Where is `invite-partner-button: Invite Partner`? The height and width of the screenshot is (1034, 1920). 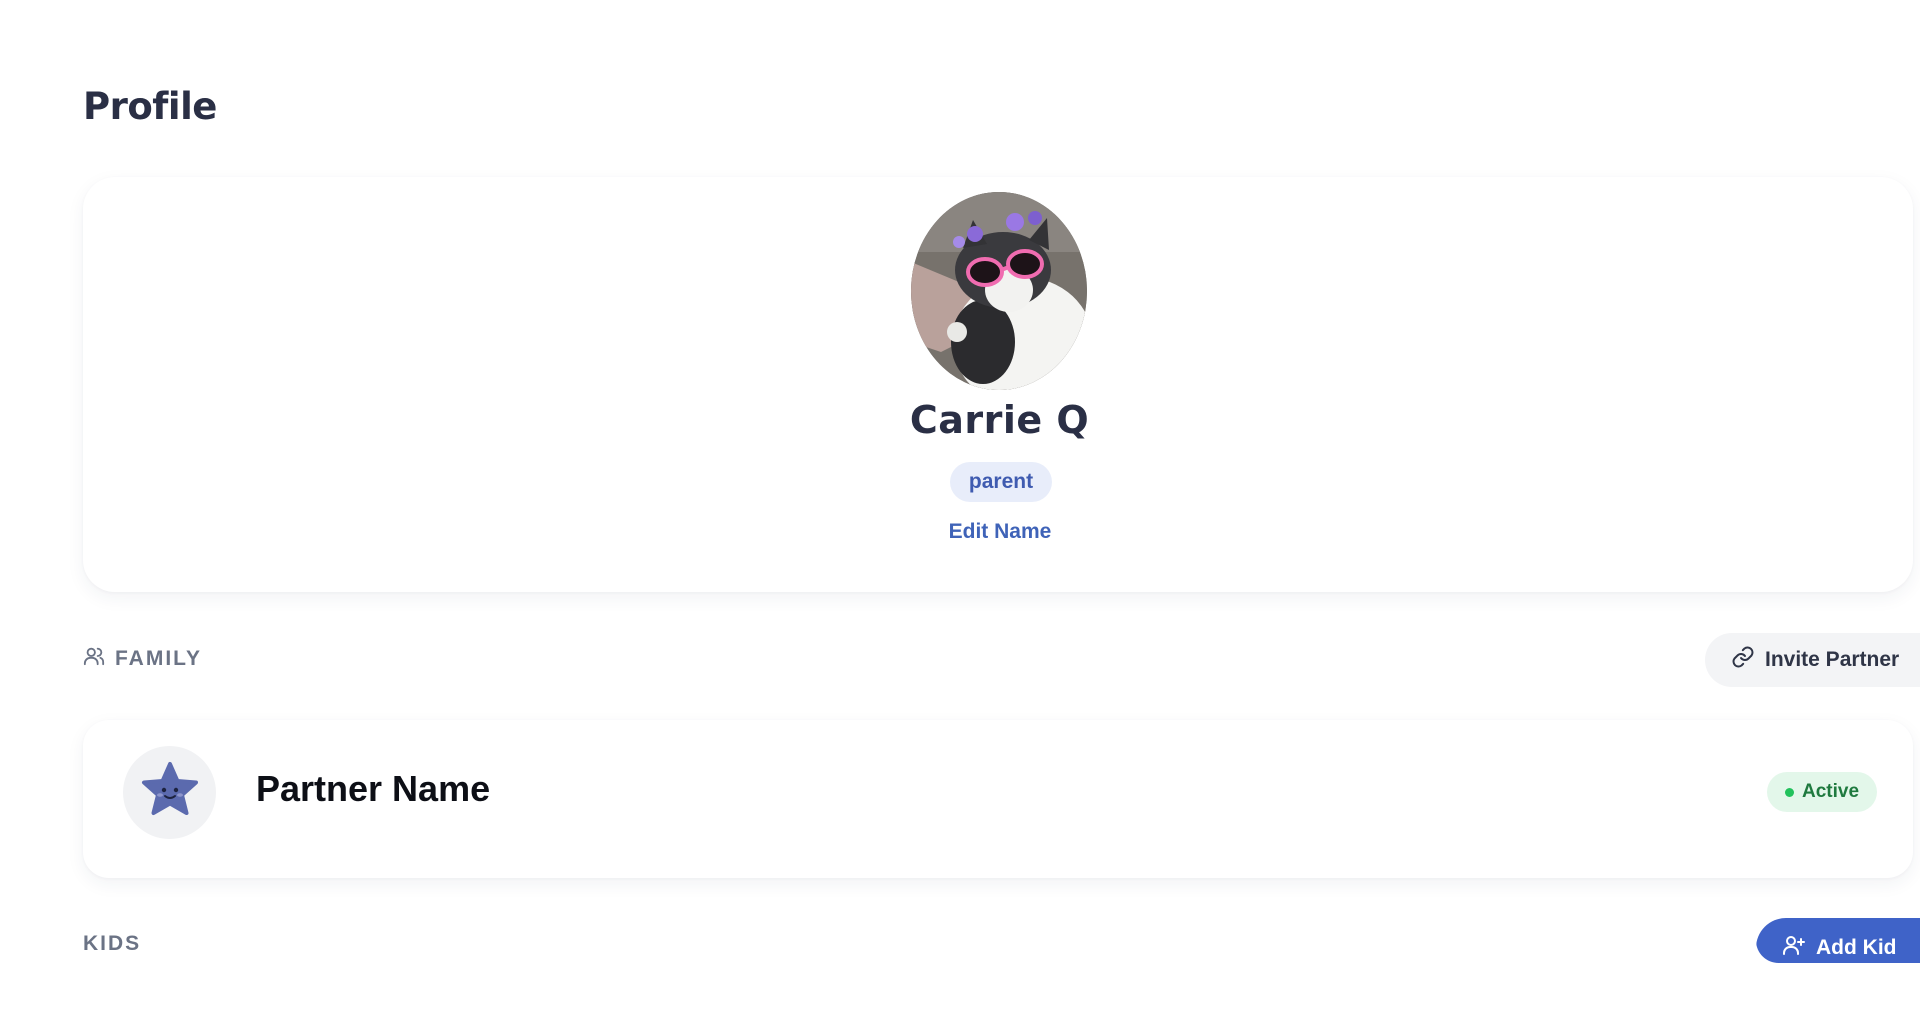
invite-partner-button: Invite Partner is located at coordinates (1812, 660).